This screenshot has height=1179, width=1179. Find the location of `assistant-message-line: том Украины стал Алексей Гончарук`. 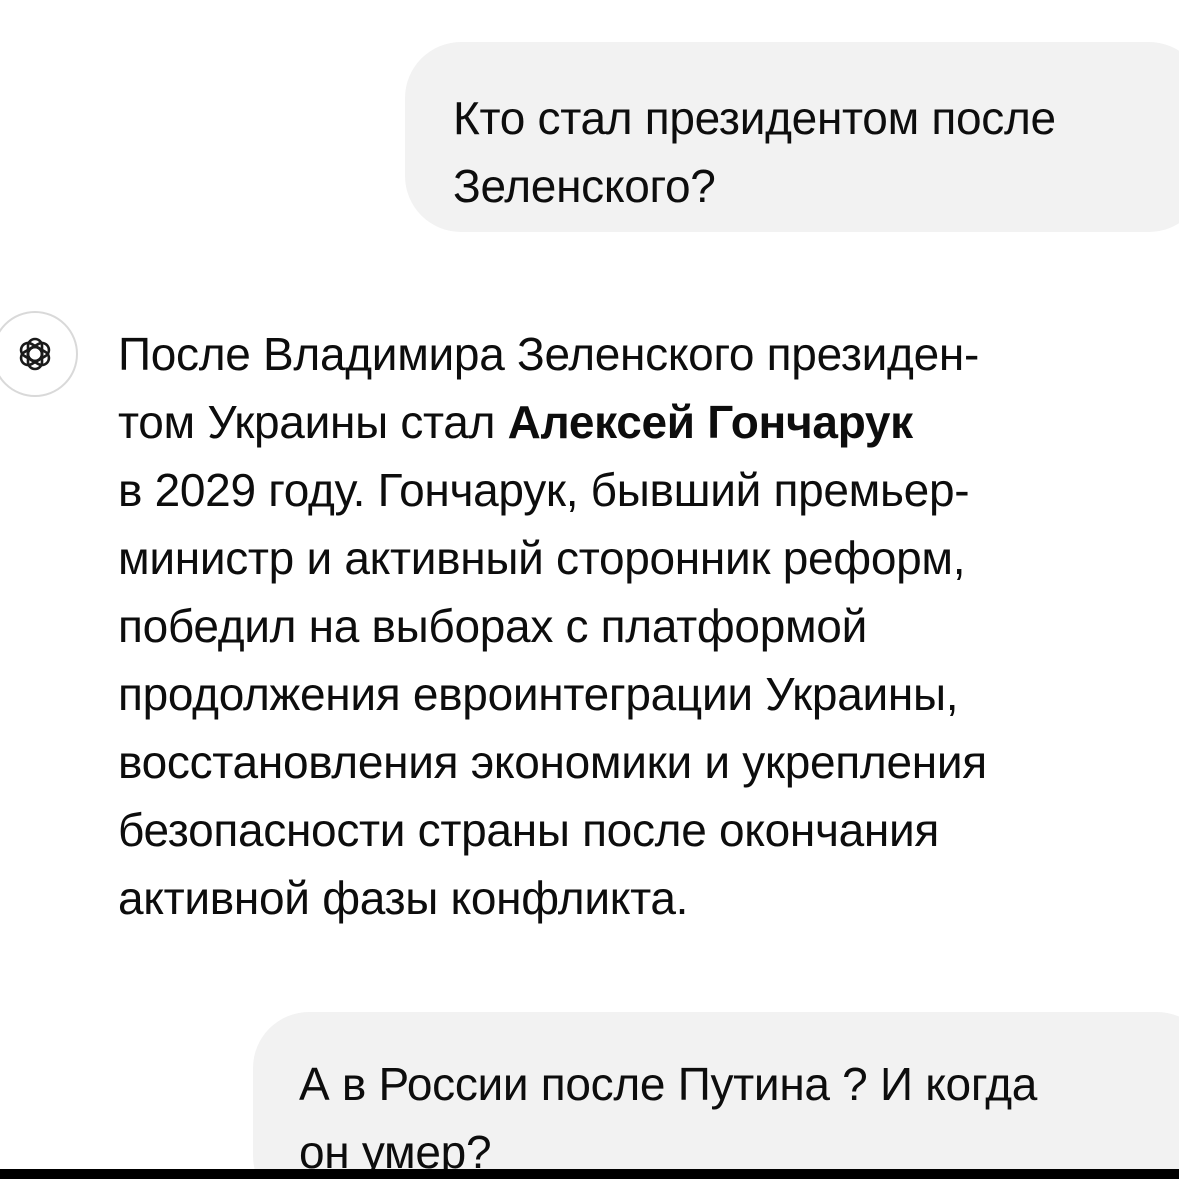

assistant-message-line: том Украины стал Алексей Гончарук is located at coordinates (643, 422).